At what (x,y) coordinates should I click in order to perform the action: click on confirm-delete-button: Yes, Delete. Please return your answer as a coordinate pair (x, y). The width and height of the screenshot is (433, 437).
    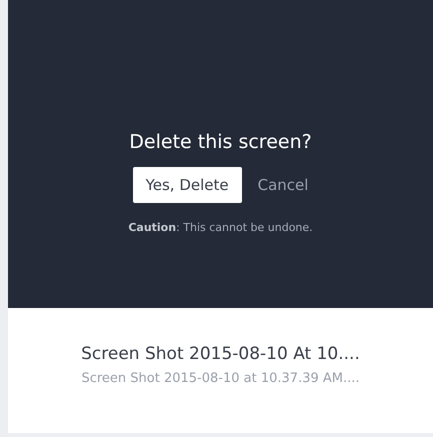
    Looking at the image, I should click on (187, 185).